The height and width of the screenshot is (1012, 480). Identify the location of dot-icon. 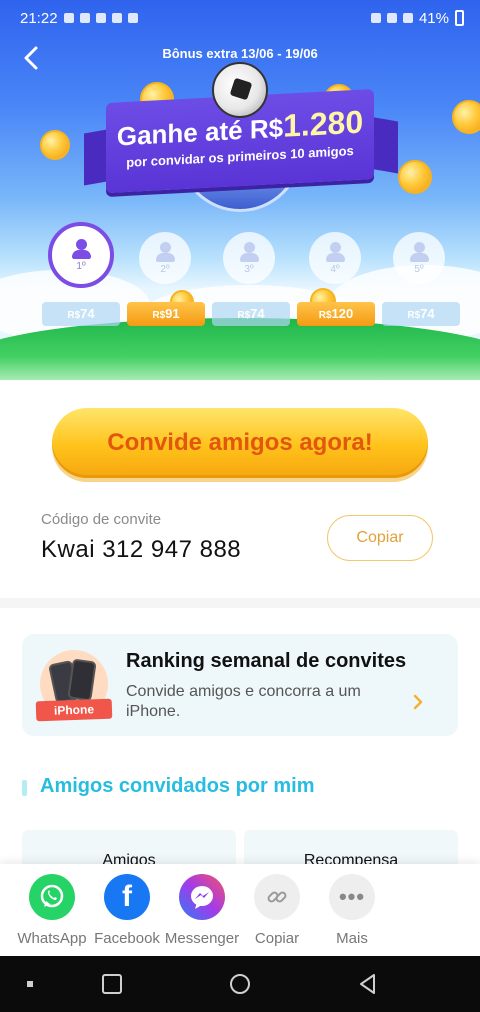
(30, 984).